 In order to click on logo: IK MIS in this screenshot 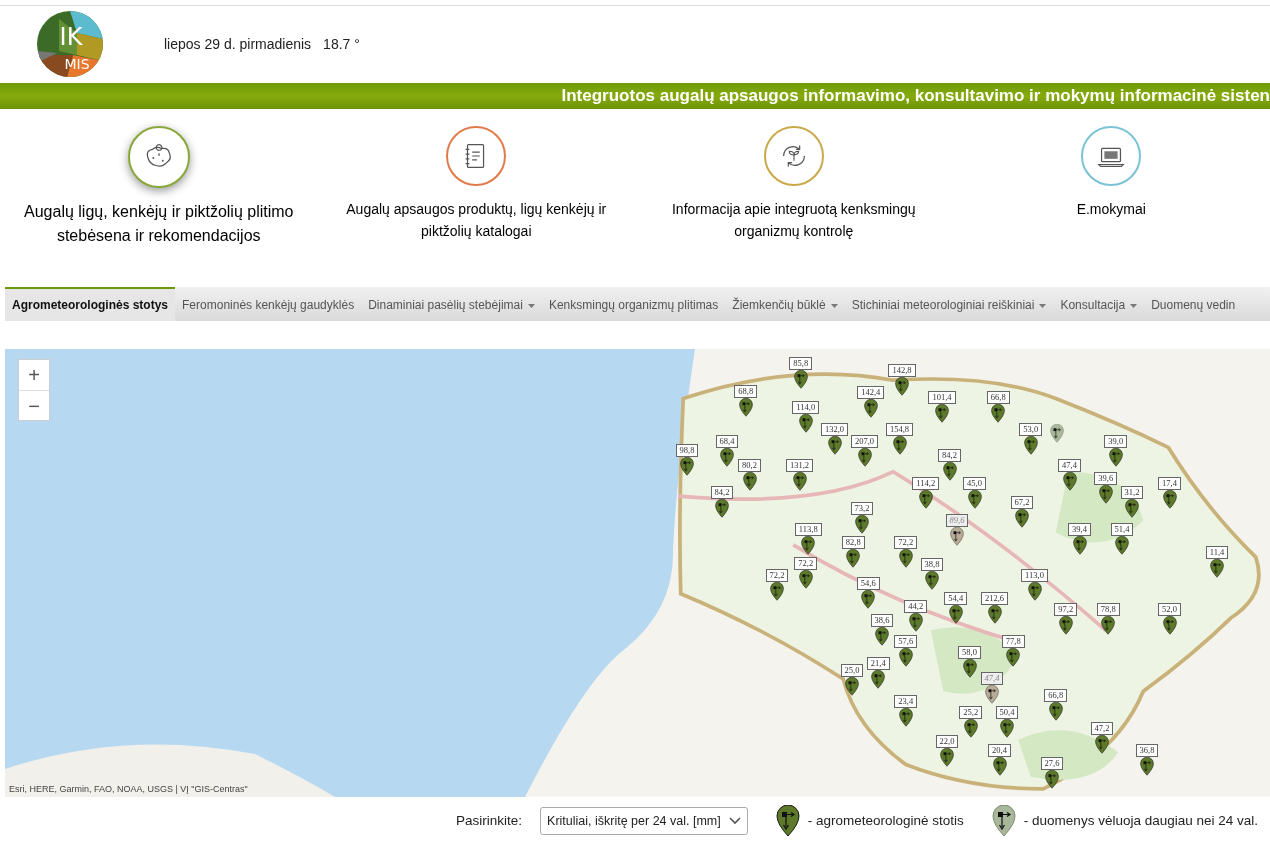, I will do `click(70, 44)`.